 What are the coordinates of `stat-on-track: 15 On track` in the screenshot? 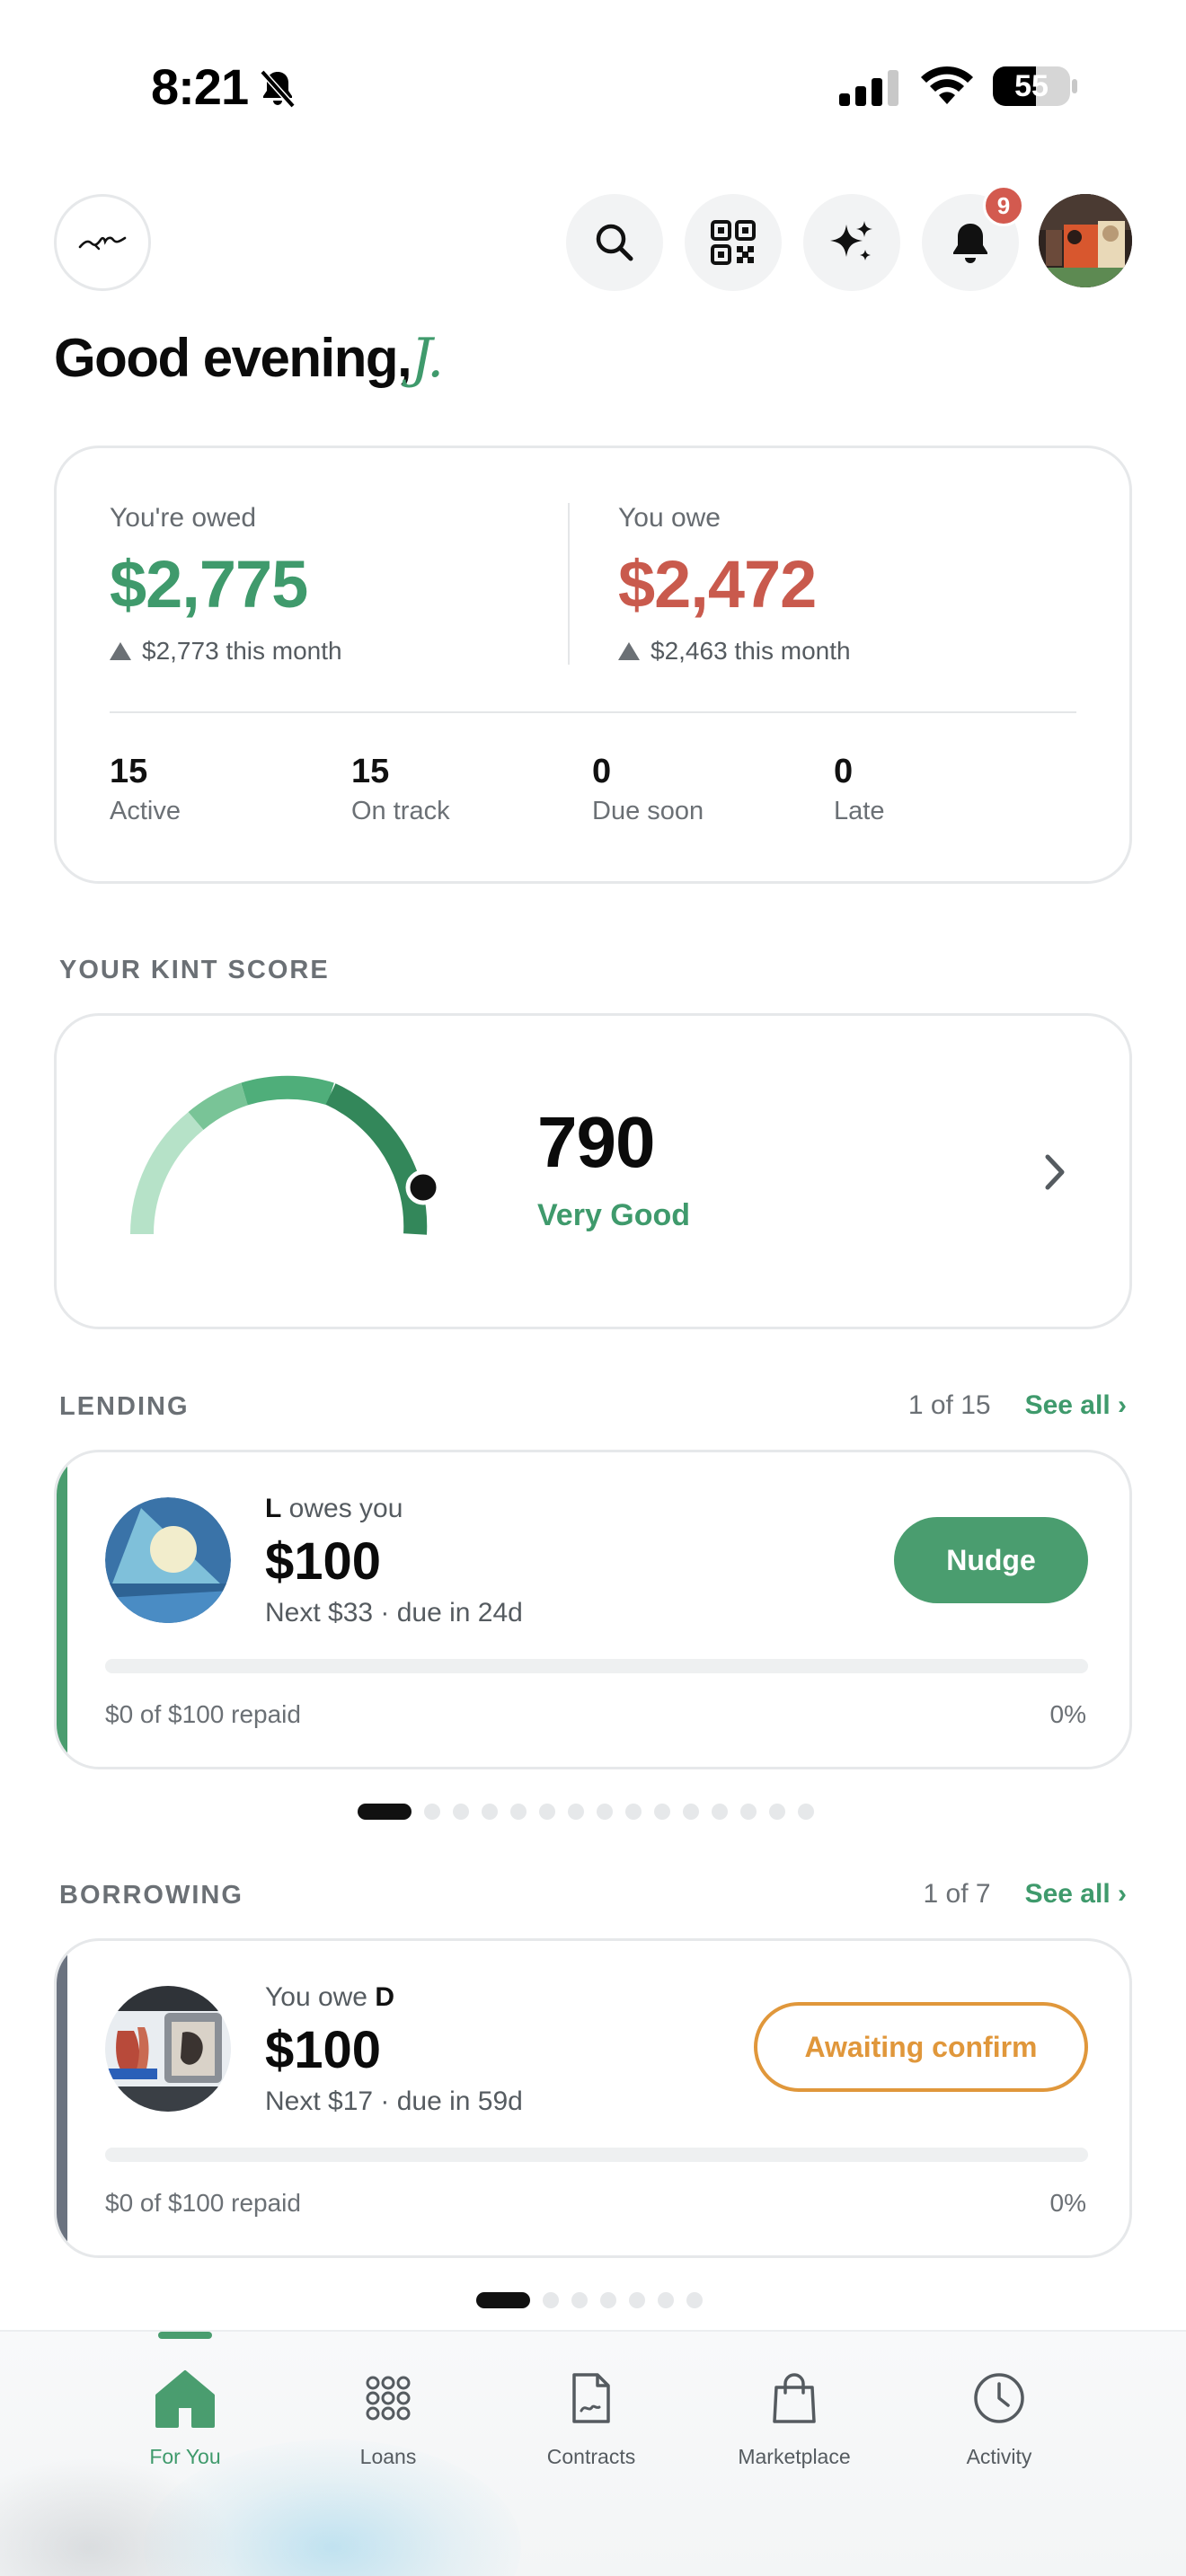 It's located at (400, 789).